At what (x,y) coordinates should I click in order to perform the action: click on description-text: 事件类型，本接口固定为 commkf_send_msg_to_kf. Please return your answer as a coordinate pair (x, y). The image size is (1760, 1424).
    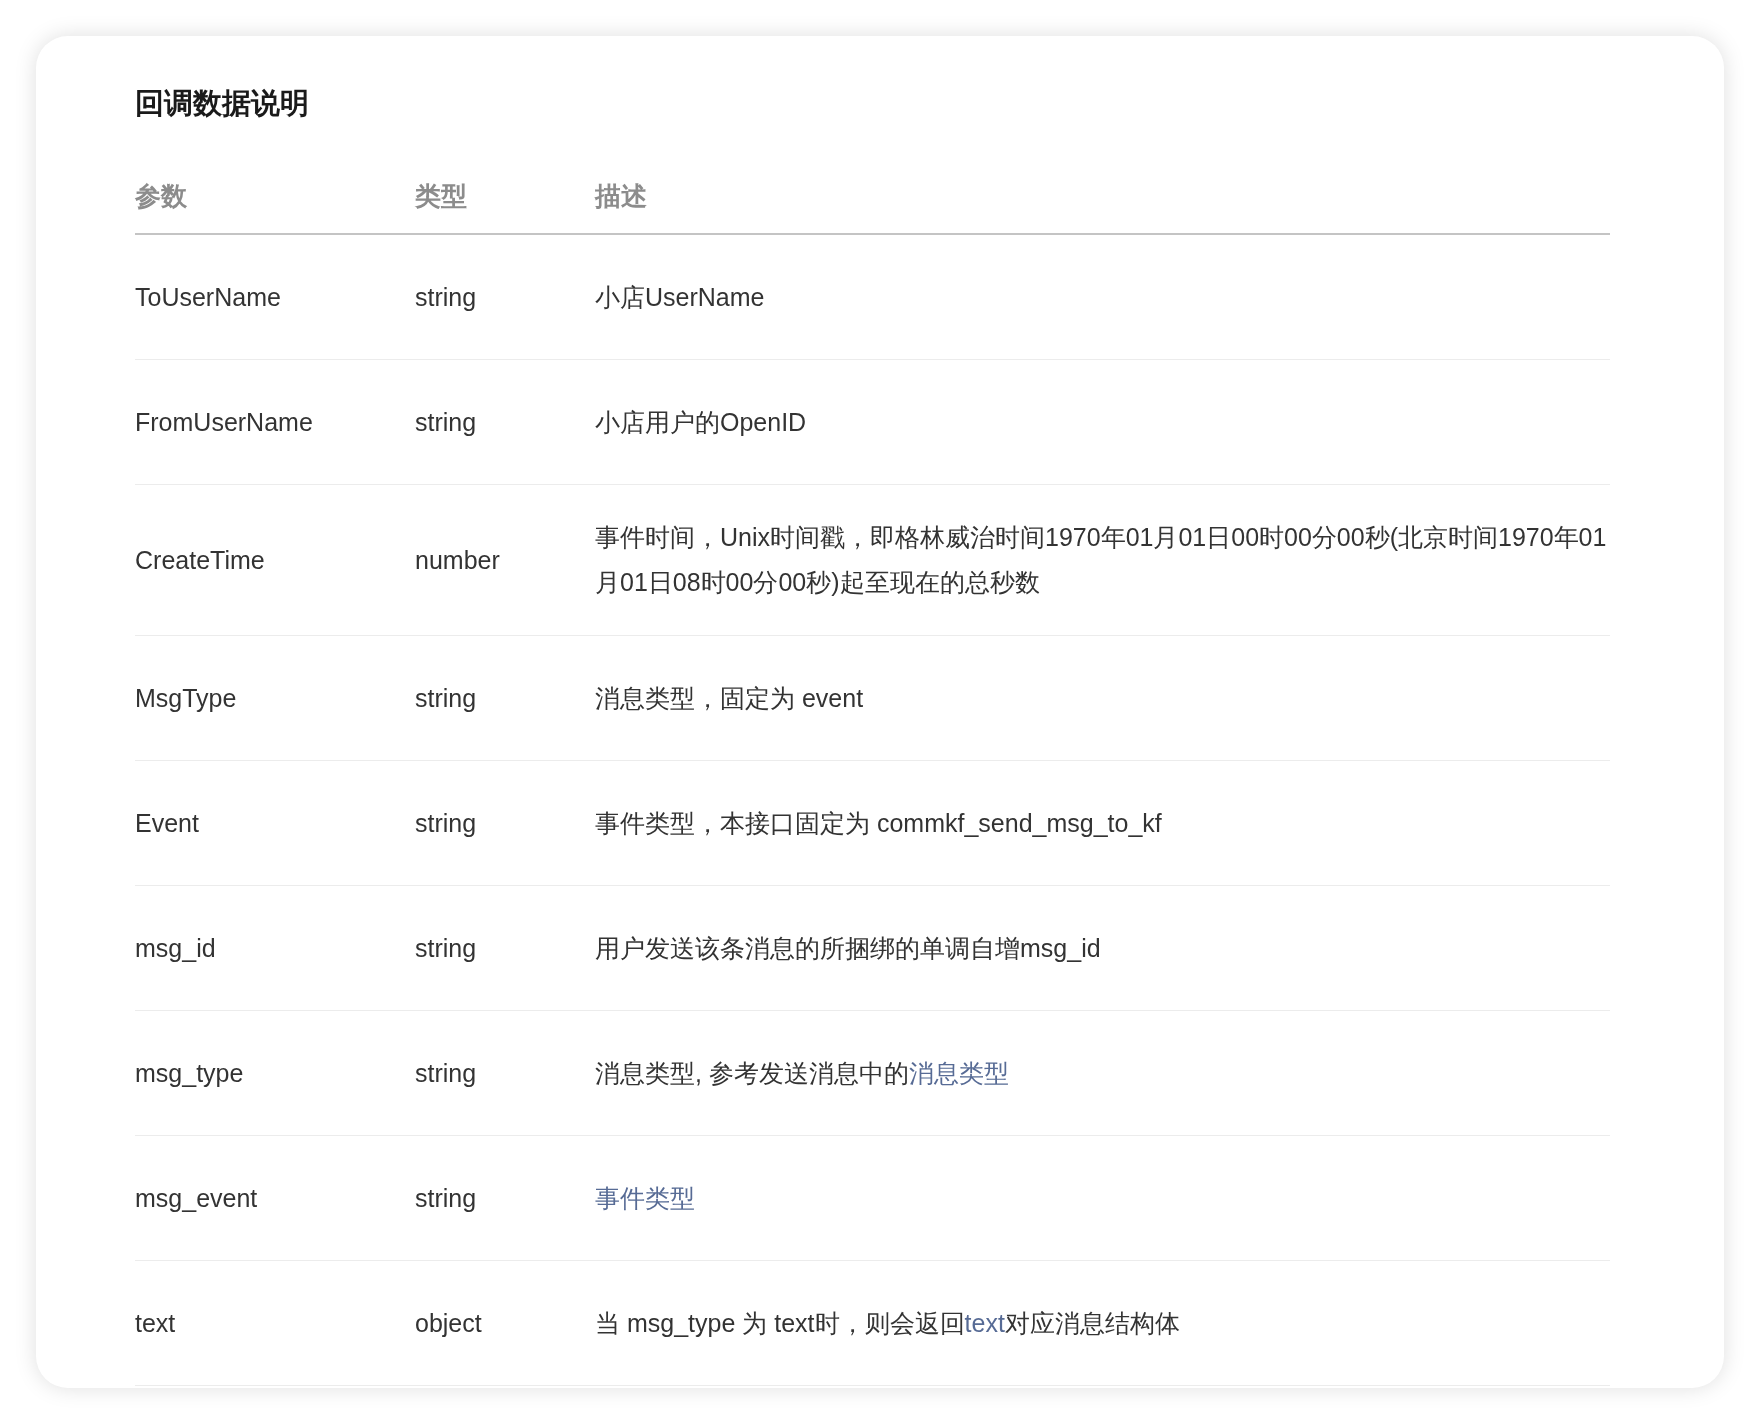
    Looking at the image, I should click on (878, 822).